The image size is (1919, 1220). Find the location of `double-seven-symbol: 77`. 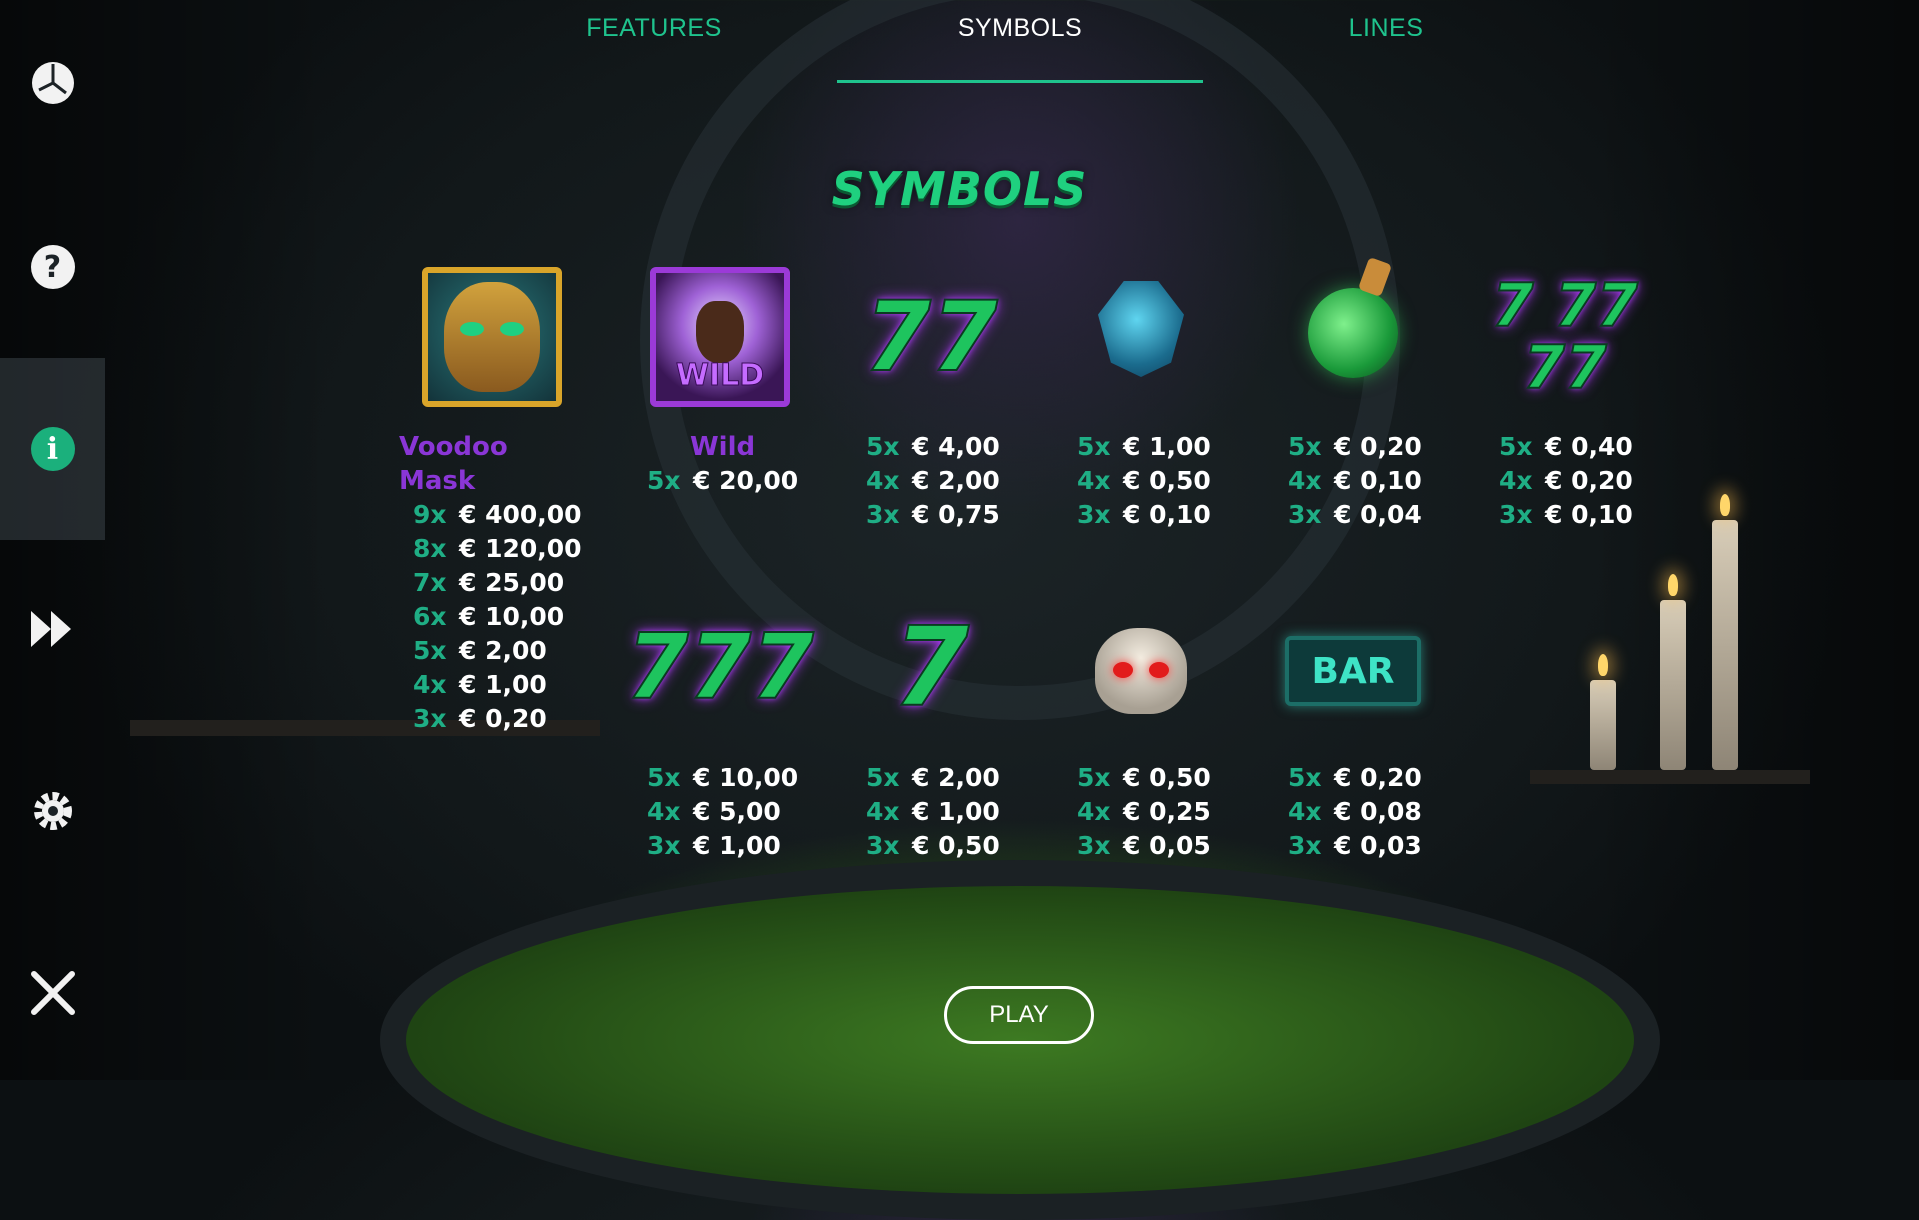

double-seven-symbol: 77 is located at coordinates (931, 337).